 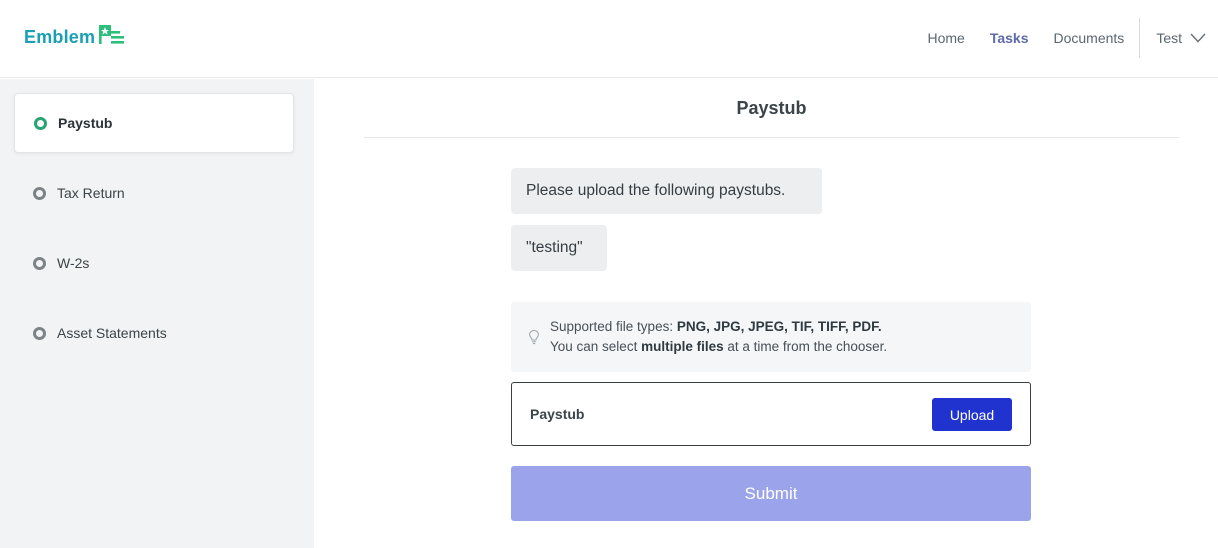 I want to click on user-menu: Test, so click(x=1181, y=38).